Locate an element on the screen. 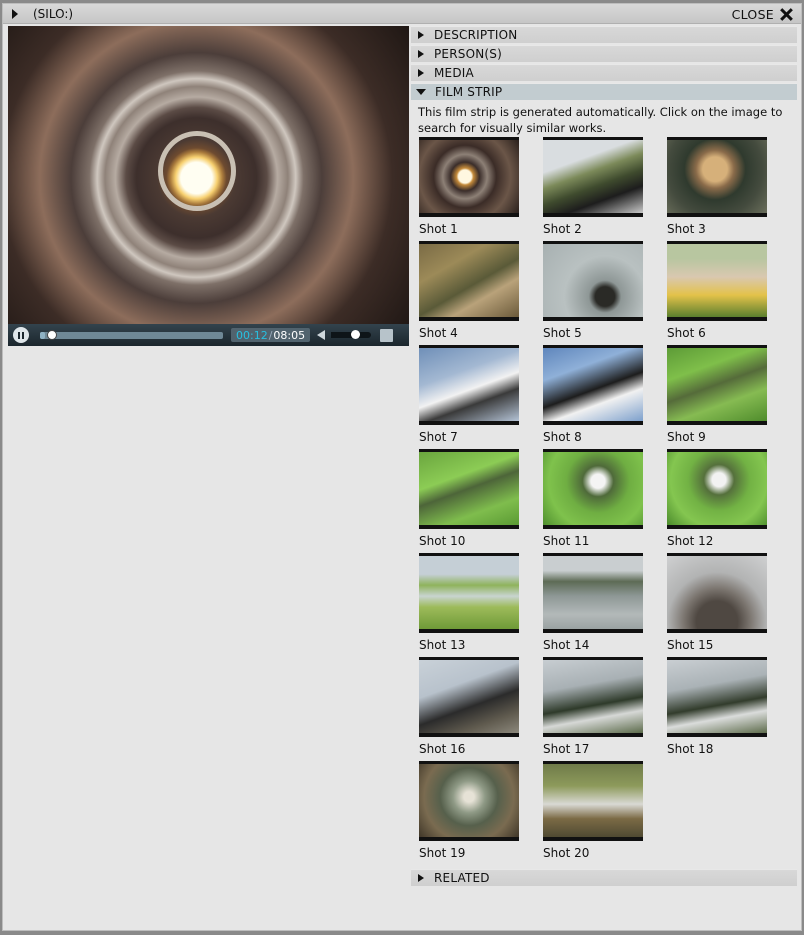 The height and width of the screenshot is (935, 804). film-strip-shot: Shot 13 is located at coordinates (481, 605).